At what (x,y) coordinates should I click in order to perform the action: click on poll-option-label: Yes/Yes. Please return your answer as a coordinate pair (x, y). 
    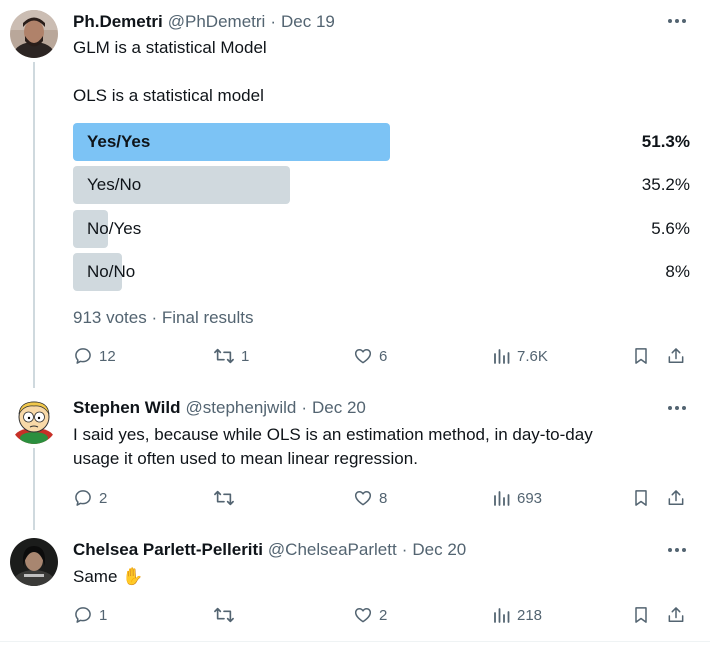
    Looking at the image, I should click on (119, 141).